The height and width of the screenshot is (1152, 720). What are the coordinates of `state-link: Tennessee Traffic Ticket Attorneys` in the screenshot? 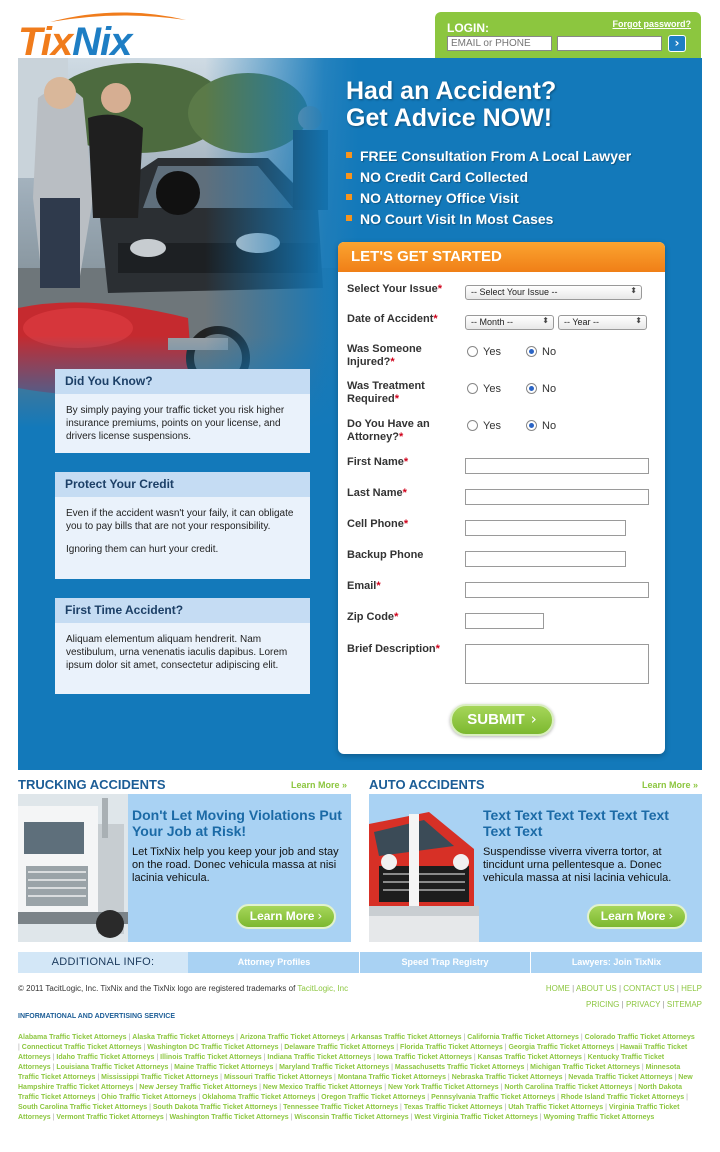 It's located at (340, 1107).